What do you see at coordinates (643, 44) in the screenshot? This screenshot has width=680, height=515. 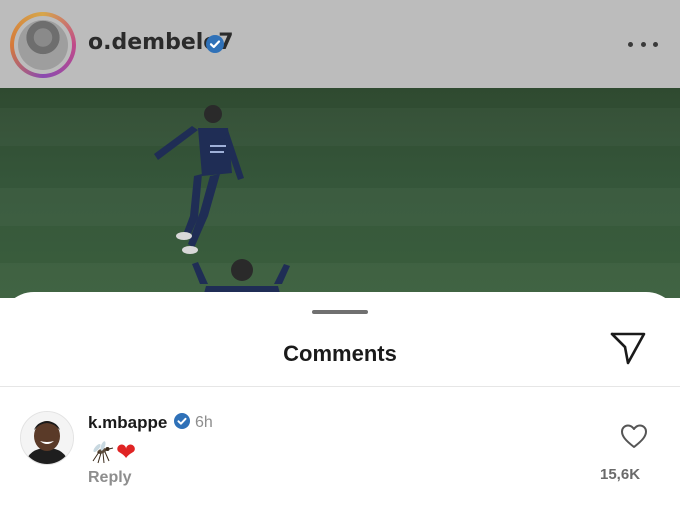 I see `more-options-icon` at bounding box center [643, 44].